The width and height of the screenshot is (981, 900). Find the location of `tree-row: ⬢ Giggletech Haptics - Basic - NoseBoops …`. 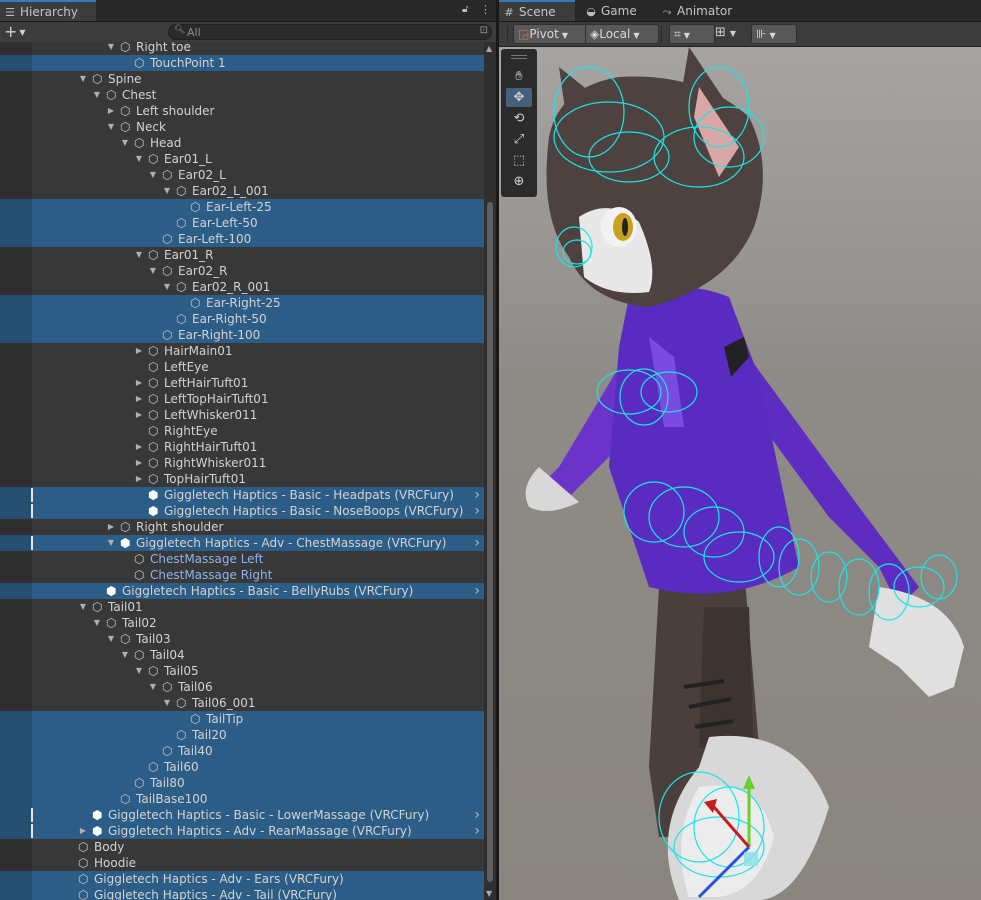

tree-row: ⬢ Giggletech Haptics - Basic - NoseBoops … is located at coordinates (242, 511).